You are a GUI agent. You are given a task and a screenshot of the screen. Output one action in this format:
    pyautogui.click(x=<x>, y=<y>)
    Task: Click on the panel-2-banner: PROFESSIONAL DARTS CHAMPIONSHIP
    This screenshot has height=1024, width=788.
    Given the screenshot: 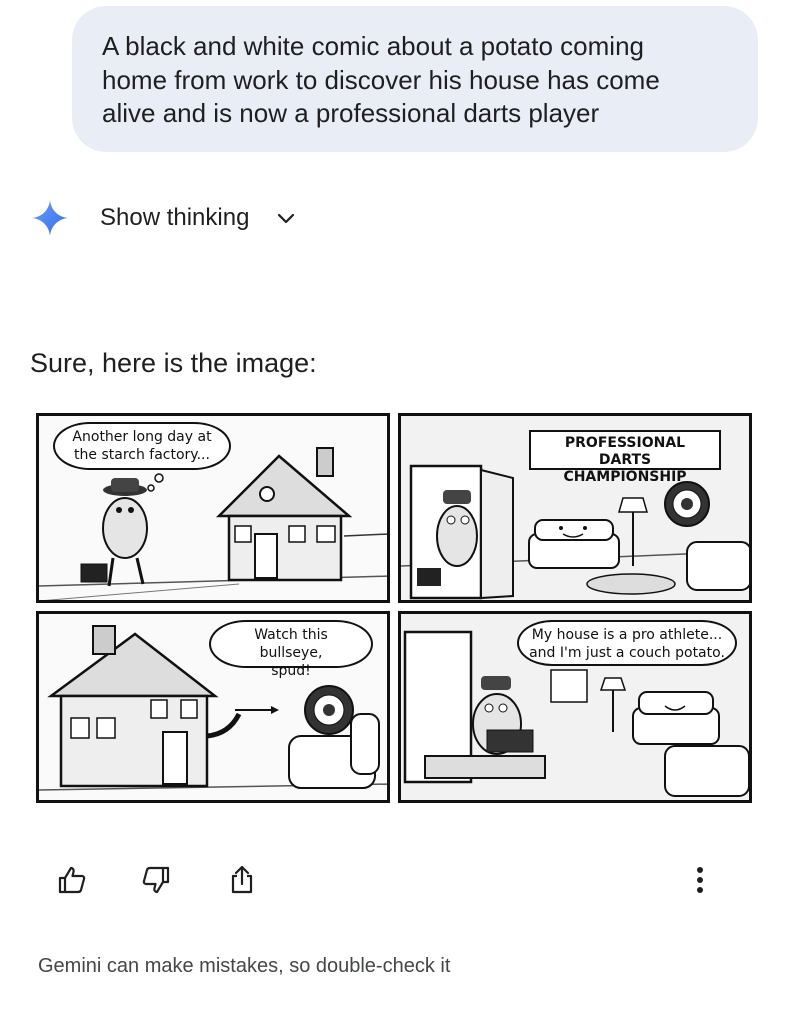 What is the action you would take?
    pyautogui.click(x=625, y=457)
    